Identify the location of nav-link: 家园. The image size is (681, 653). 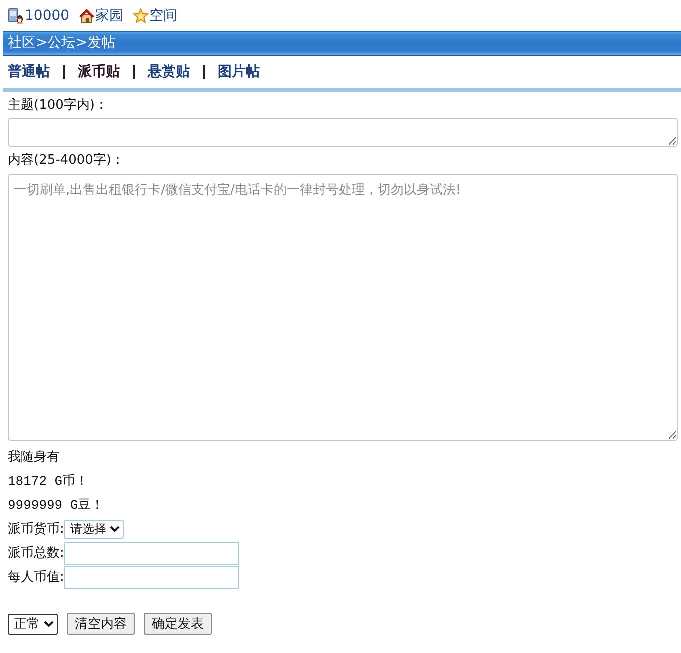
(110, 15).